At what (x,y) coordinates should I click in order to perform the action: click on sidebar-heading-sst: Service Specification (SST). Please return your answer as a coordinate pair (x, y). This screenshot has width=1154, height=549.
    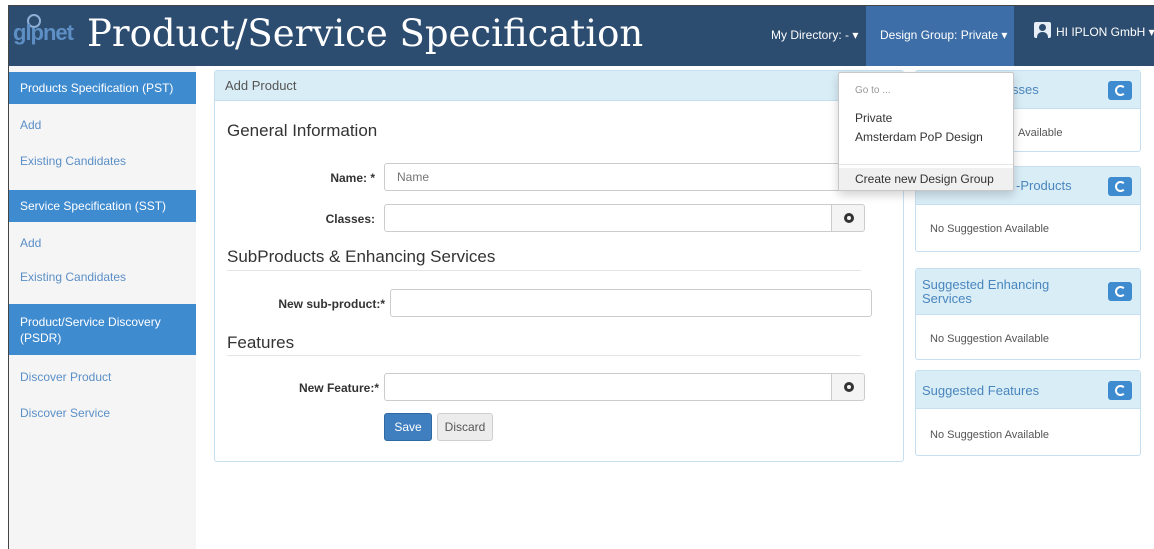
    Looking at the image, I should click on (102, 206).